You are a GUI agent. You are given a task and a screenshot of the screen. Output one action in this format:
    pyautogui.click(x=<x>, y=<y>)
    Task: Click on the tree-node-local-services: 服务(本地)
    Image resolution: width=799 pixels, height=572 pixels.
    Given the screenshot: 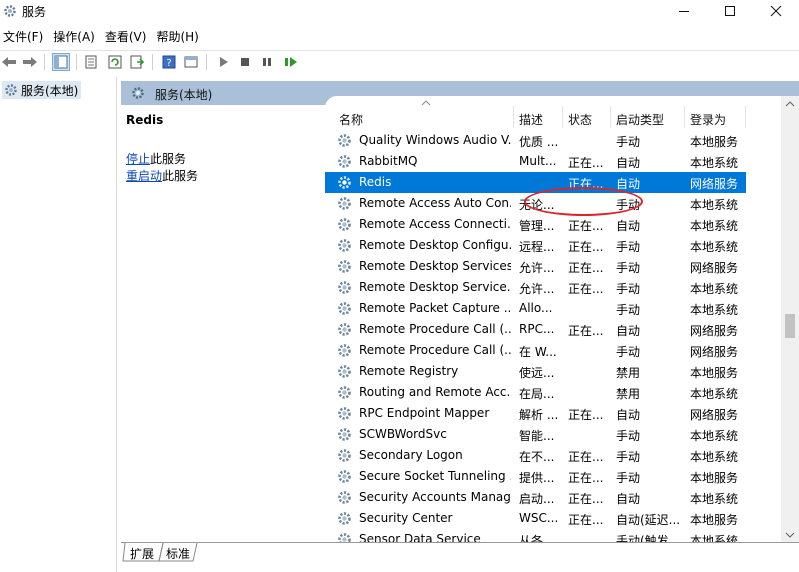 What is the action you would take?
    pyautogui.click(x=42, y=90)
    